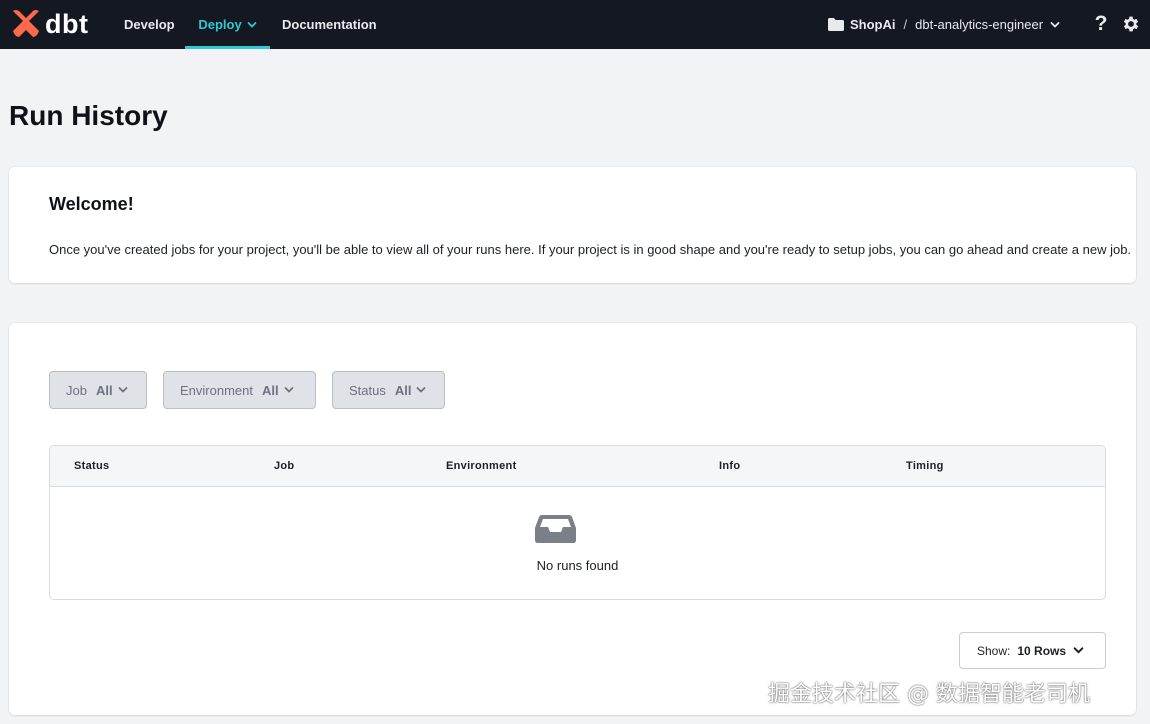 This screenshot has width=1150, height=724. I want to click on nav-deploy-label: Deploy, so click(220, 24).